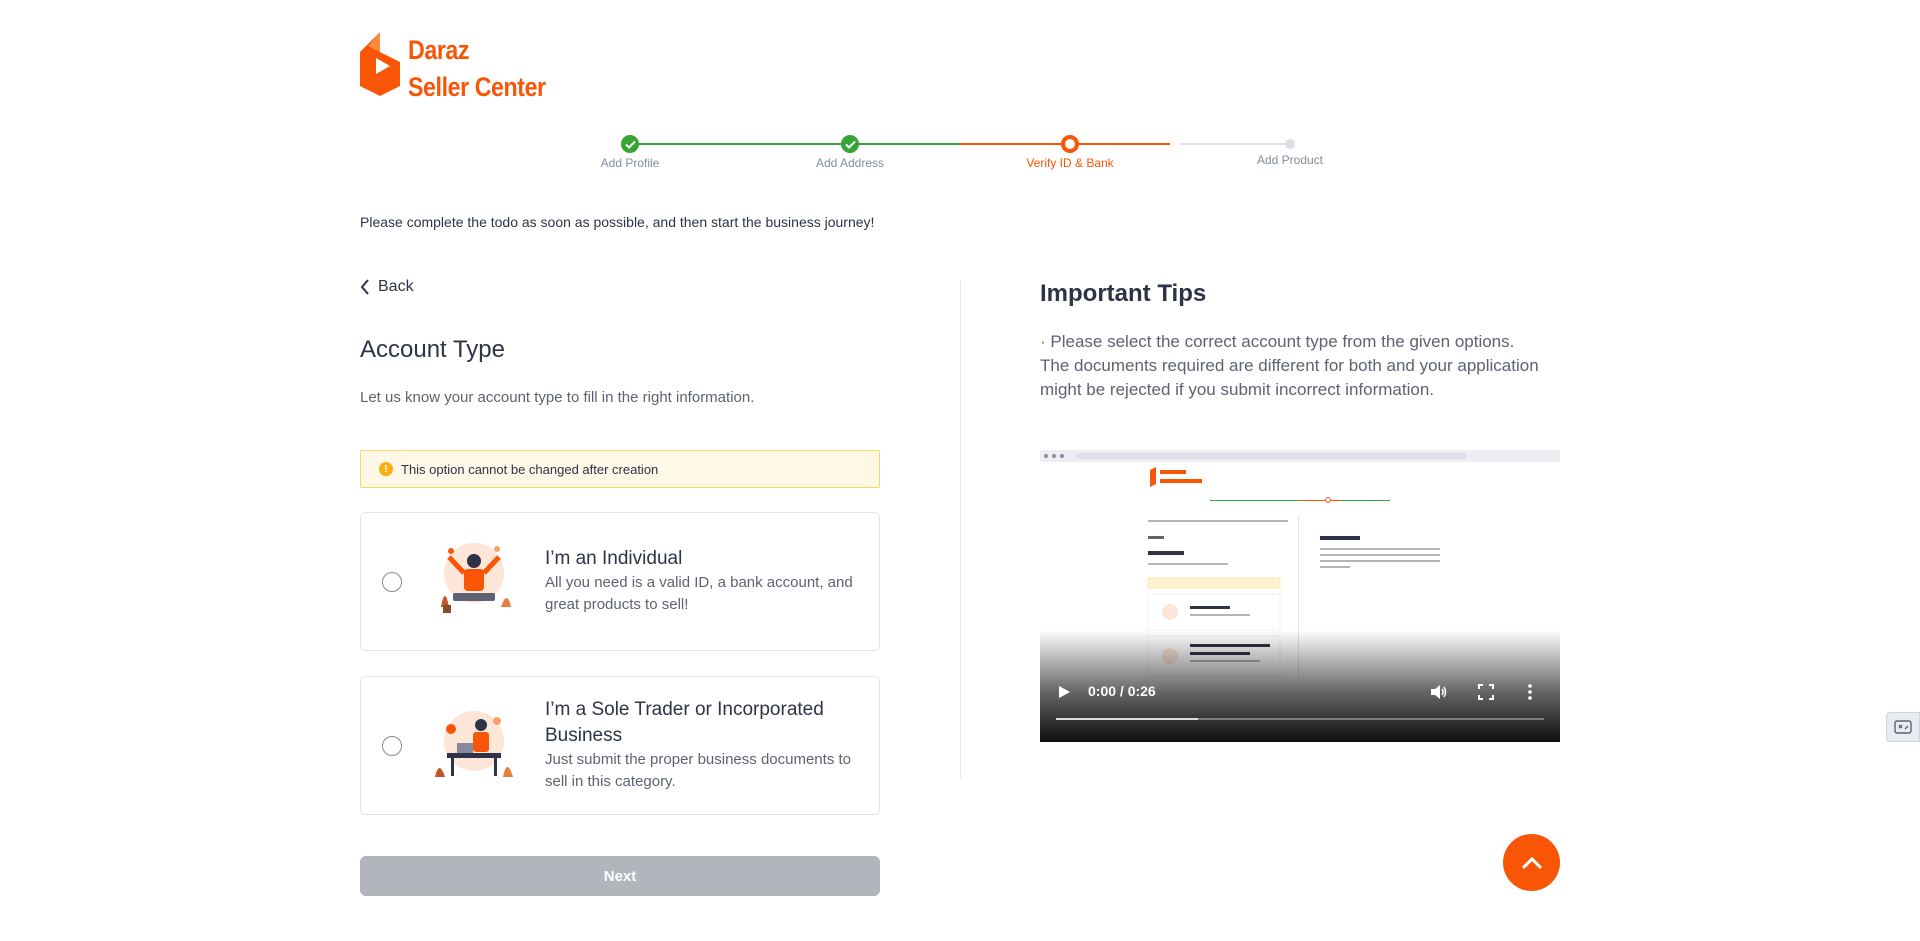 The height and width of the screenshot is (941, 1920). What do you see at coordinates (1127, 719) in the screenshot?
I see `video-buffered` at bounding box center [1127, 719].